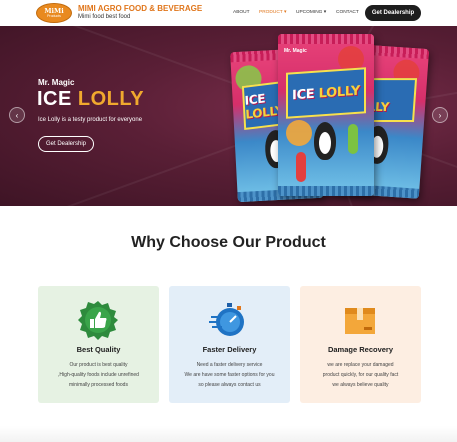  What do you see at coordinates (57, 99) in the screenshot?
I see `hero-title-part1: ICE` at bounding box center [57, 99].